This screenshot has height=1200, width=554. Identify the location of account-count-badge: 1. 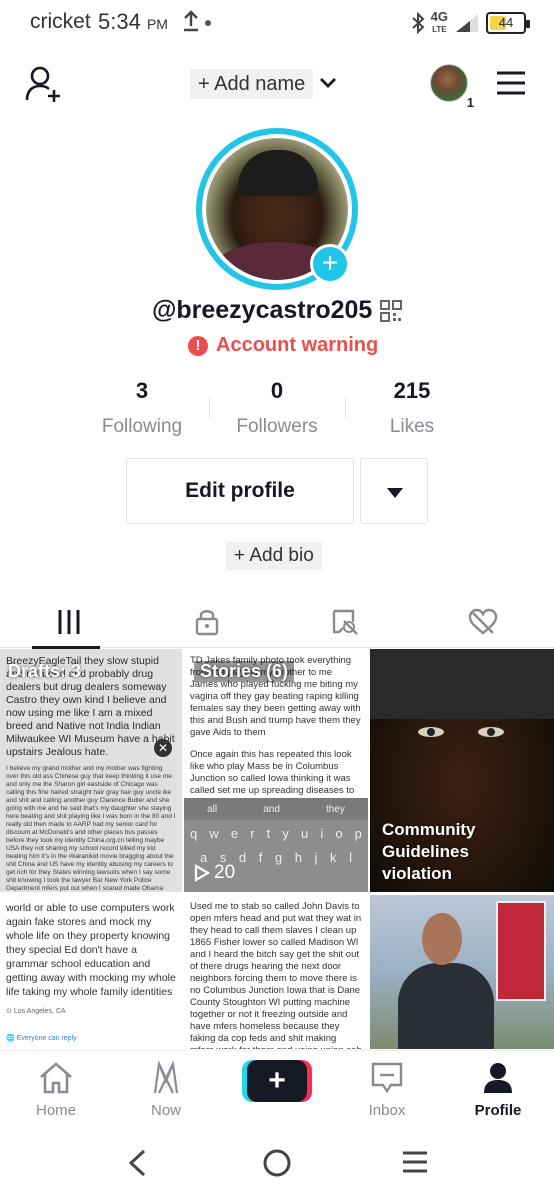
(470, 102).